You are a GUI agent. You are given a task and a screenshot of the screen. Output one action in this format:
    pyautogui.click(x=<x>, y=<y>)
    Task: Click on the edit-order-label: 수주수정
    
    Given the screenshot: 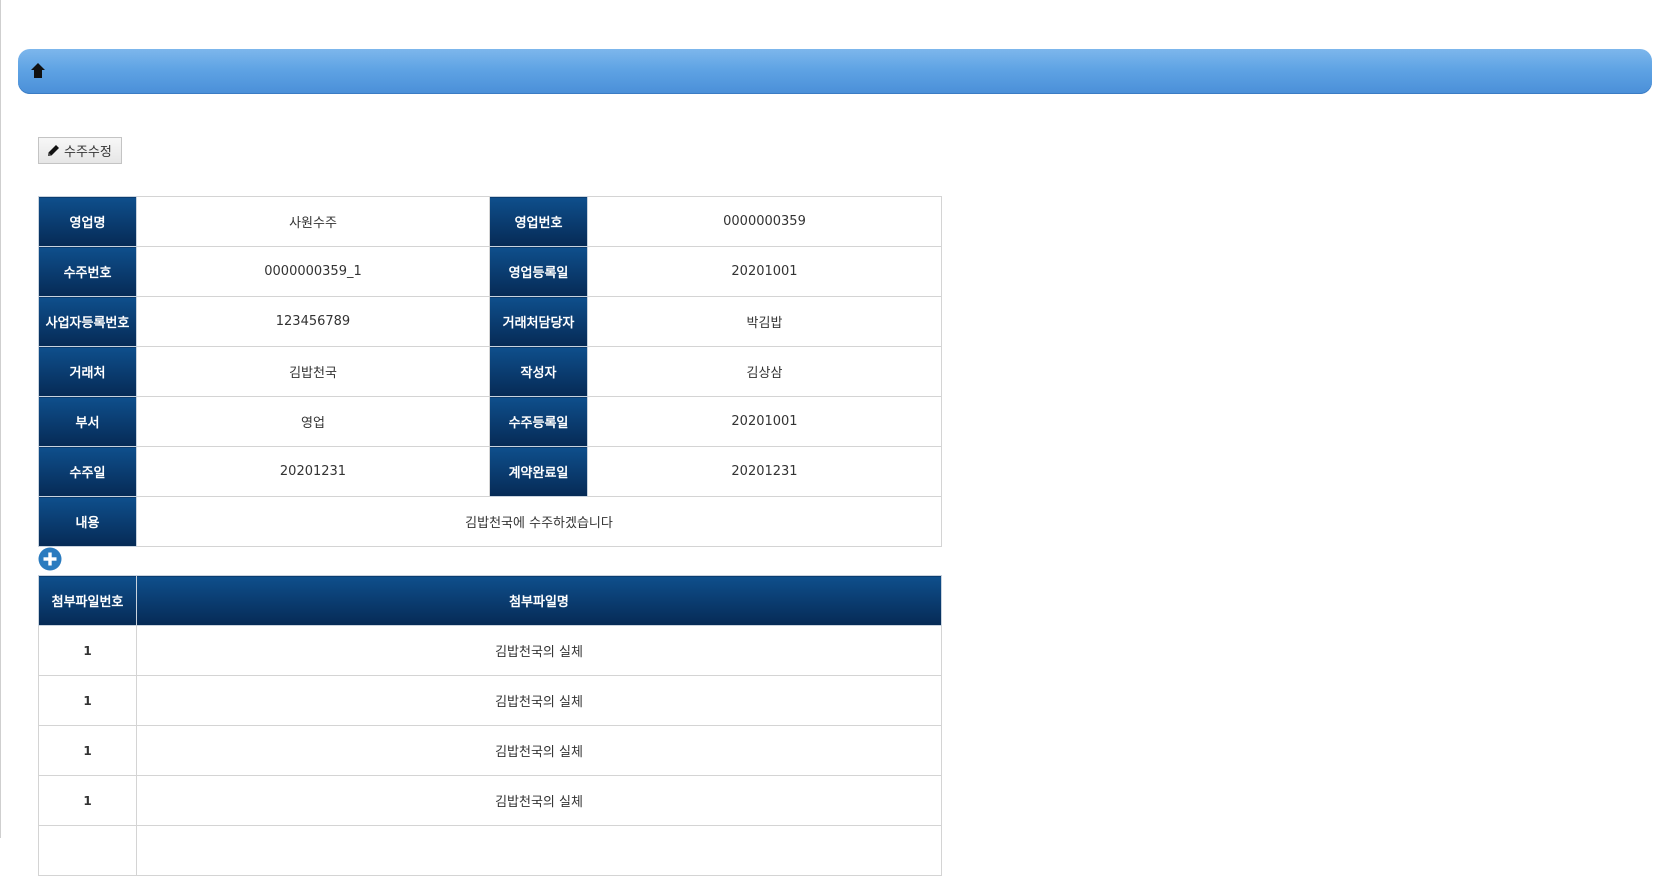 What is the action you would take?
    pyautogui.click(x=88, y=152)
    